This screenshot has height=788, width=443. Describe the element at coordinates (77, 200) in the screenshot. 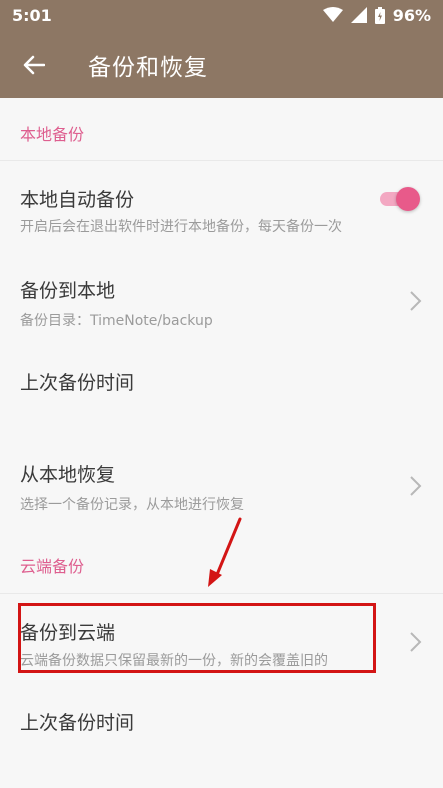

I see `auto-backup-title: 本地自动备份` at that location.